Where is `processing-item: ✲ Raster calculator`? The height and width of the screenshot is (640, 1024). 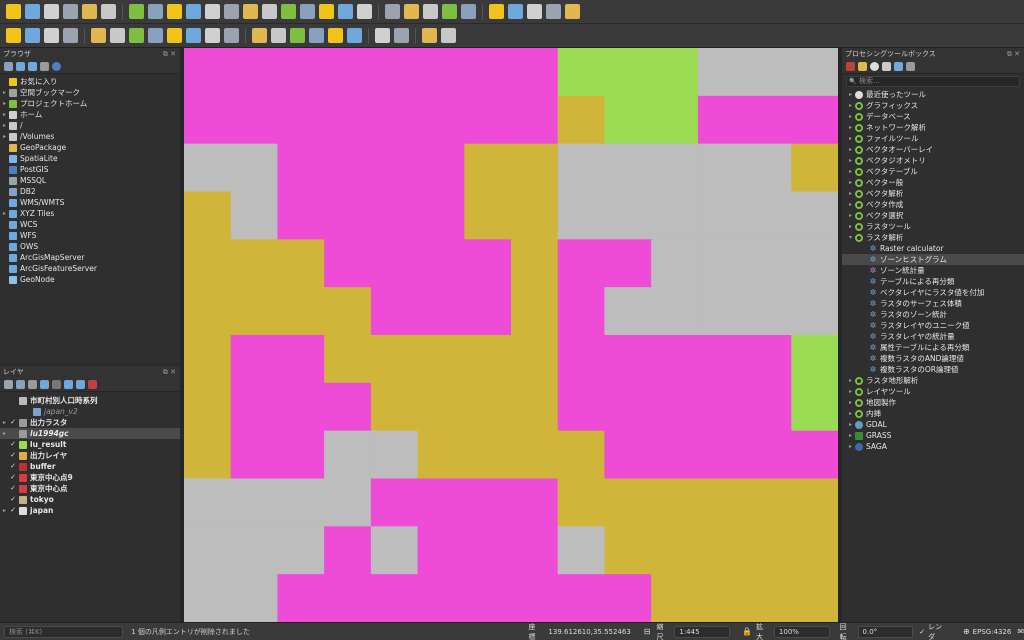 processing-item: ✲ Raster calculator is located at coordinates (933, 248).